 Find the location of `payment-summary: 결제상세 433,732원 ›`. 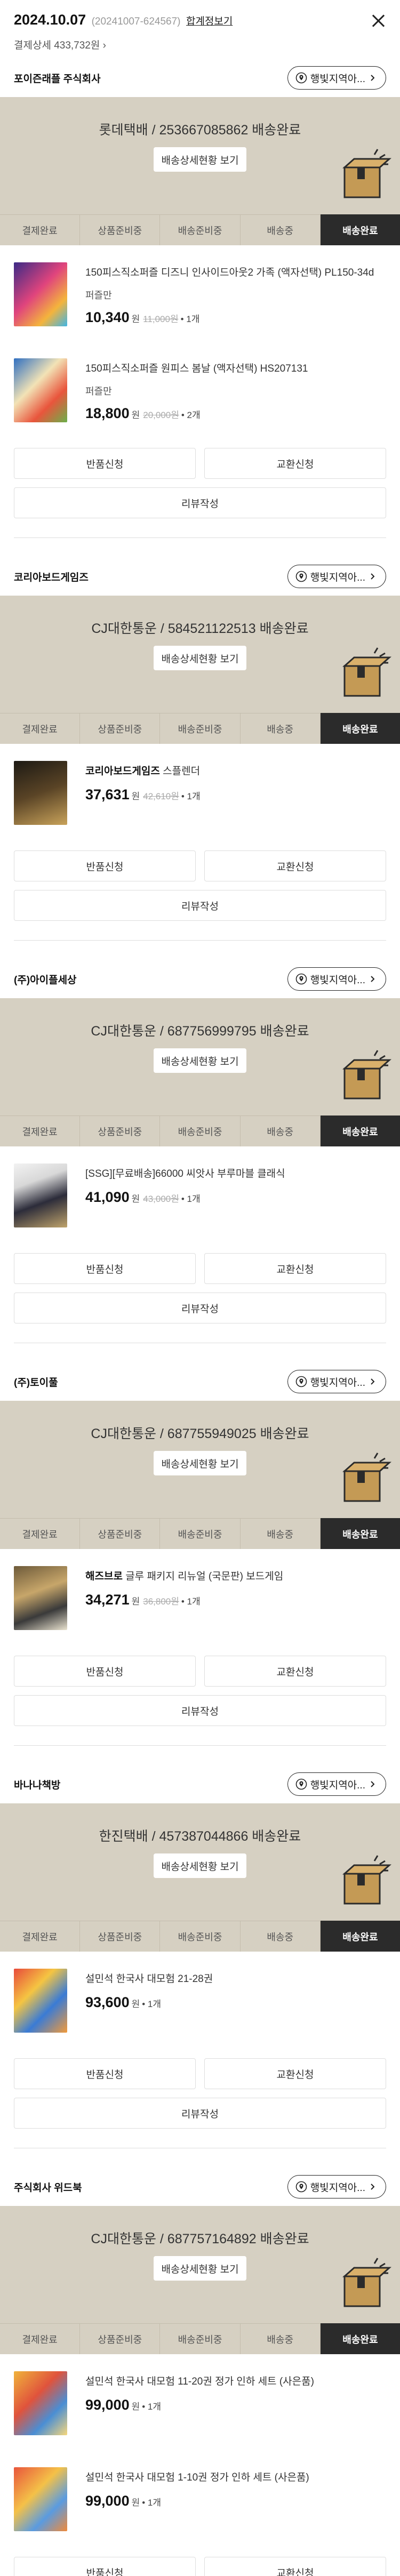

payment-summary: 결제상세 433,732원 › is located at coordinates (60, 45).